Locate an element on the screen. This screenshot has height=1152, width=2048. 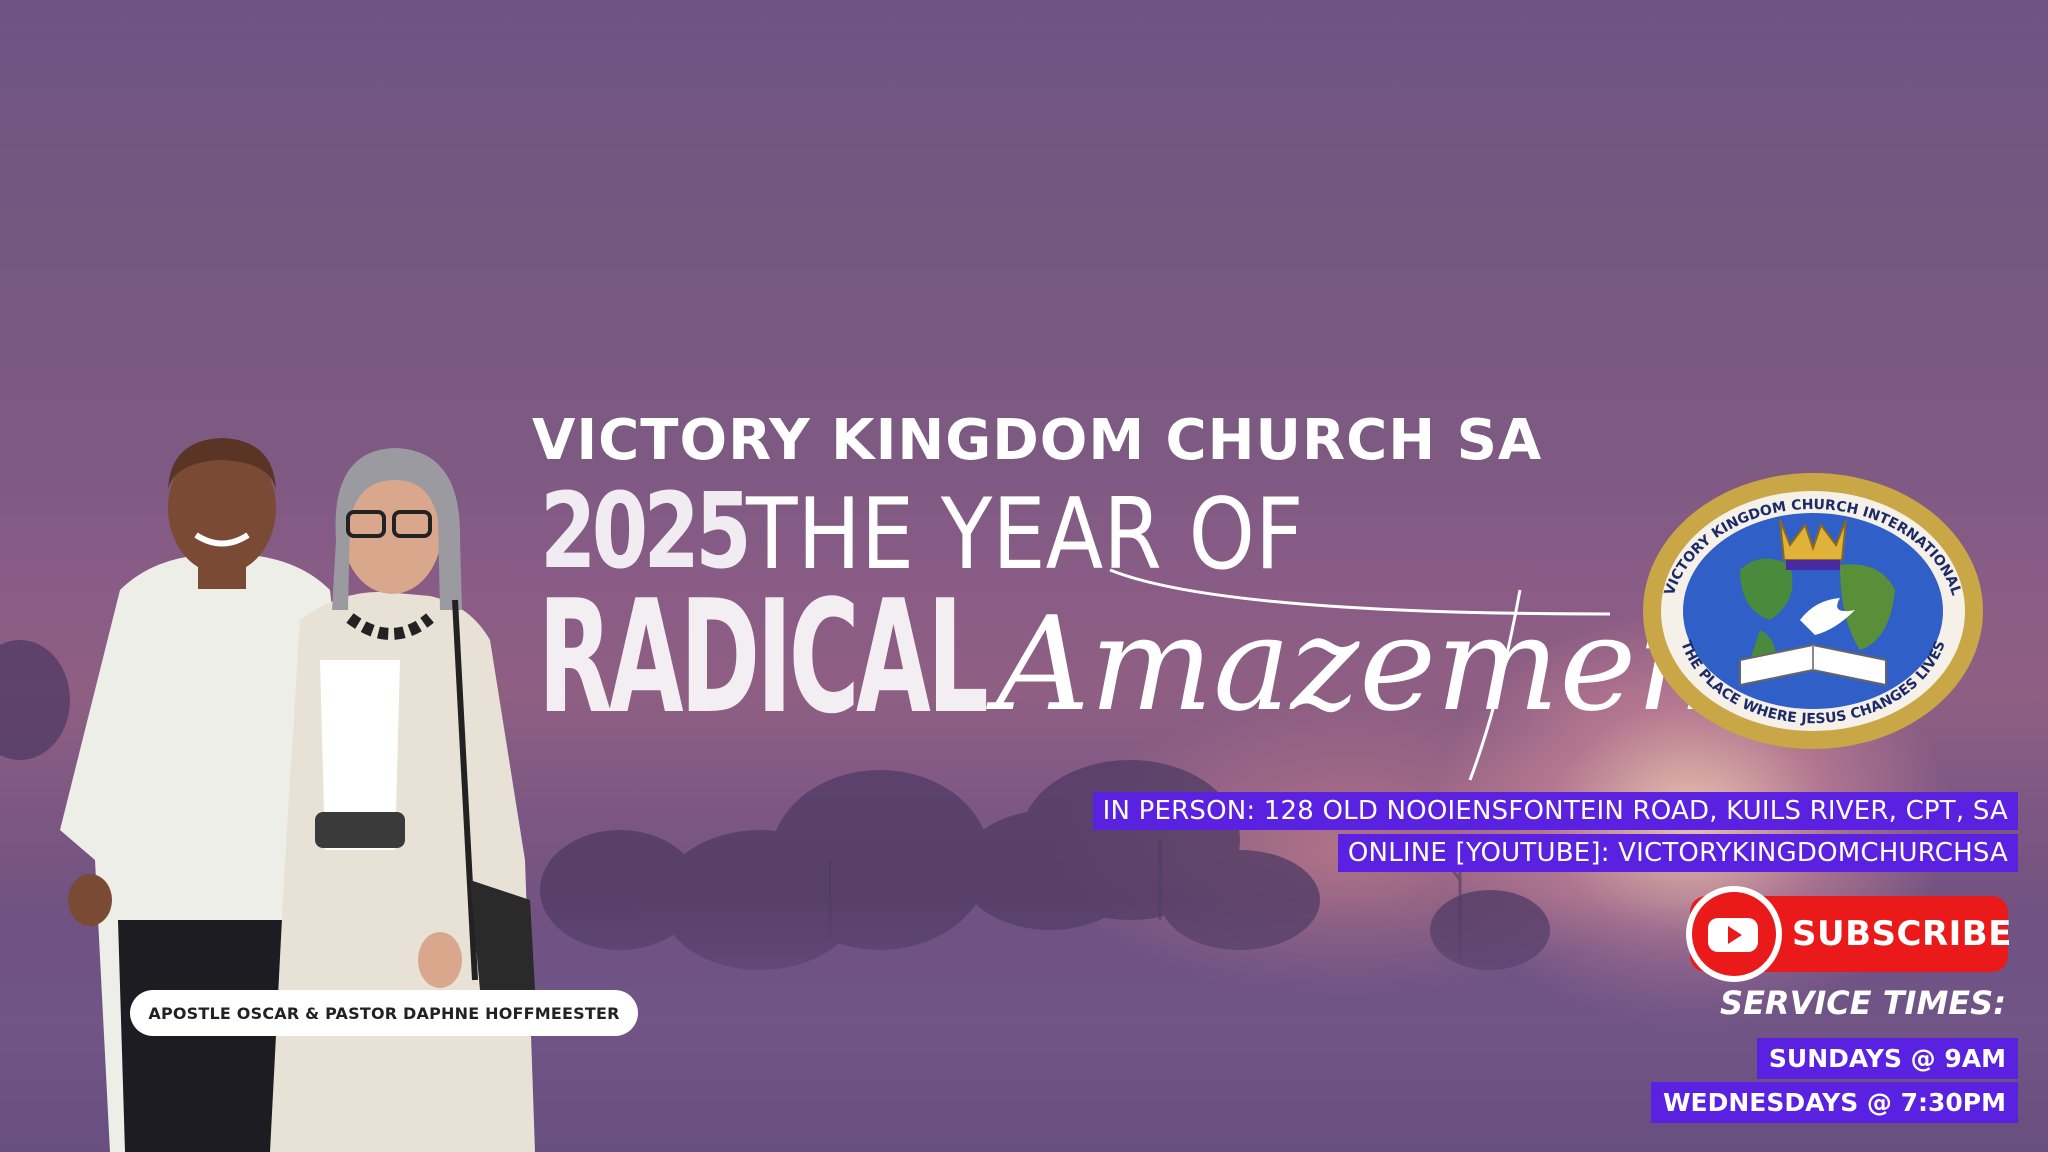
youtube-play-icon is located at coordinates (1733, 934).